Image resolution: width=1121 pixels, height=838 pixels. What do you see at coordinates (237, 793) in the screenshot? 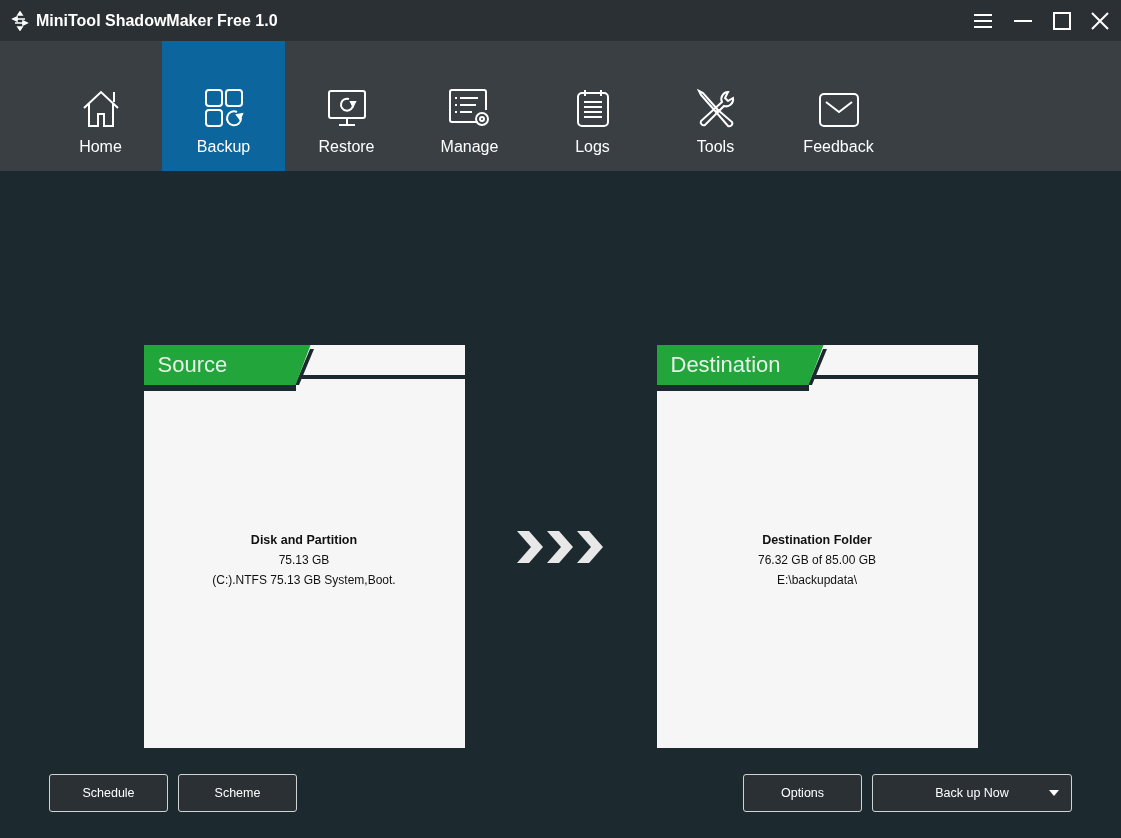
I see `footer-button: Scheme` at bounding box center [237, 793].